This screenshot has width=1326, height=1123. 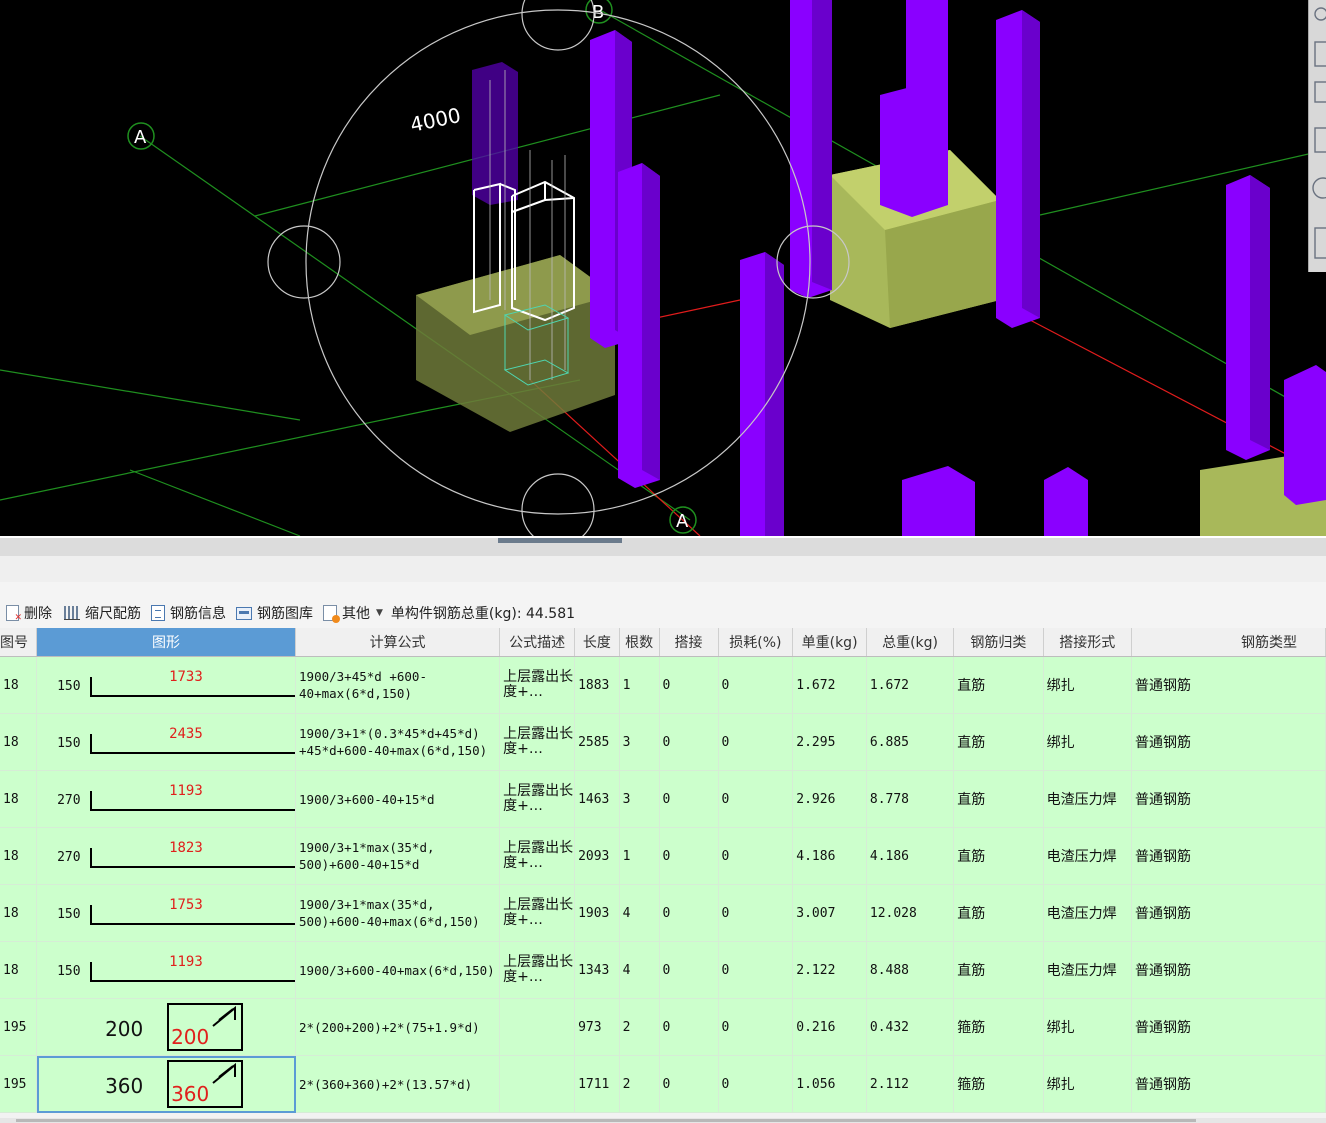 I want to click on category-cell: 箍筋, so click(x=998, y=1027).